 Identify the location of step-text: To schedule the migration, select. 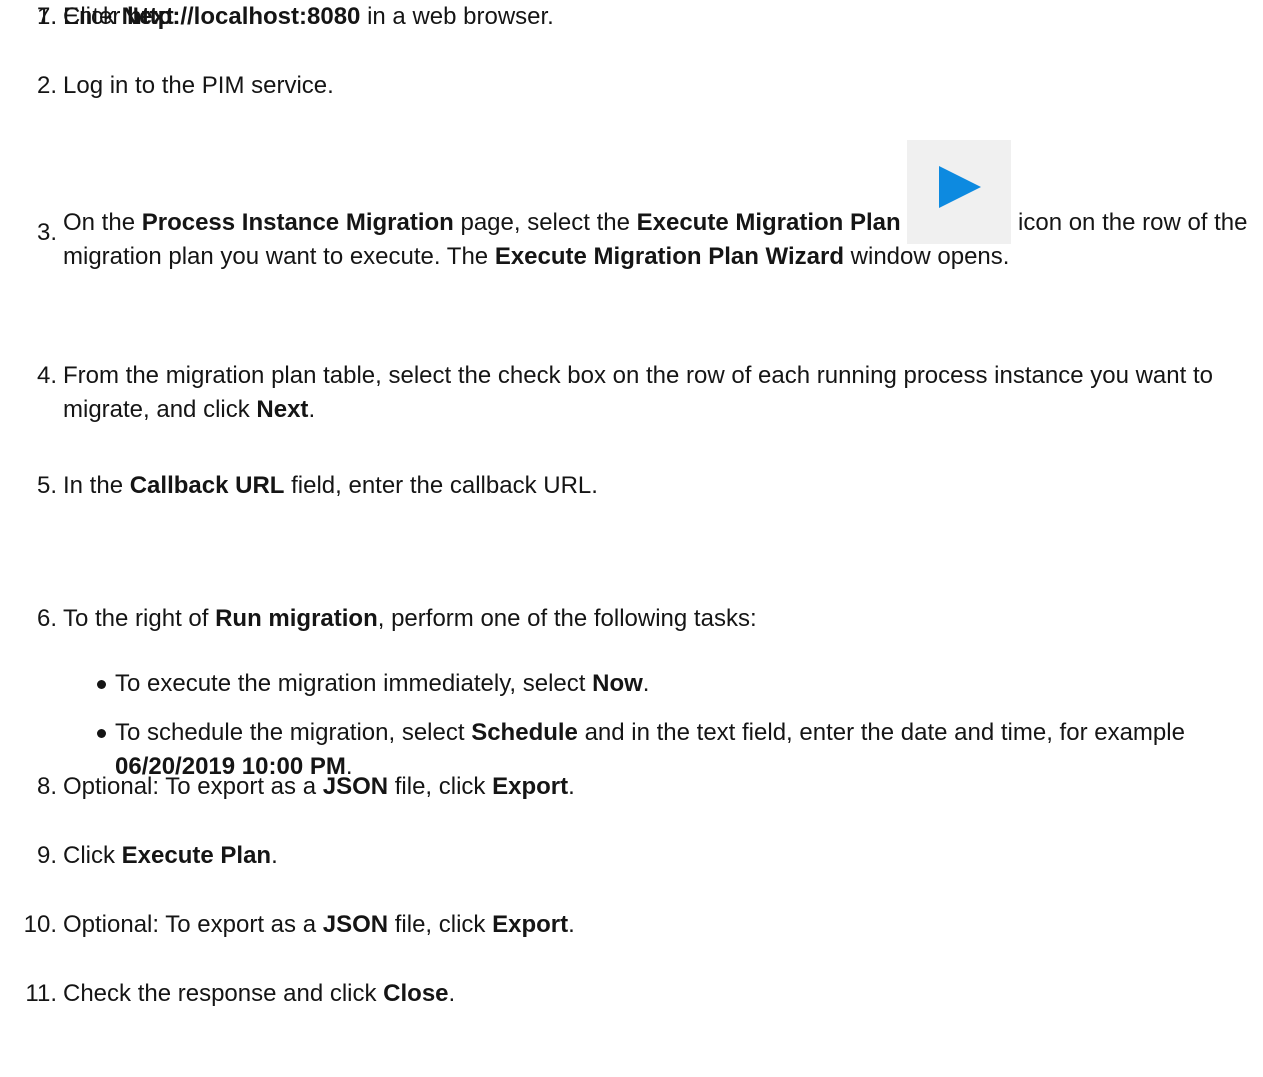
(293, 732).